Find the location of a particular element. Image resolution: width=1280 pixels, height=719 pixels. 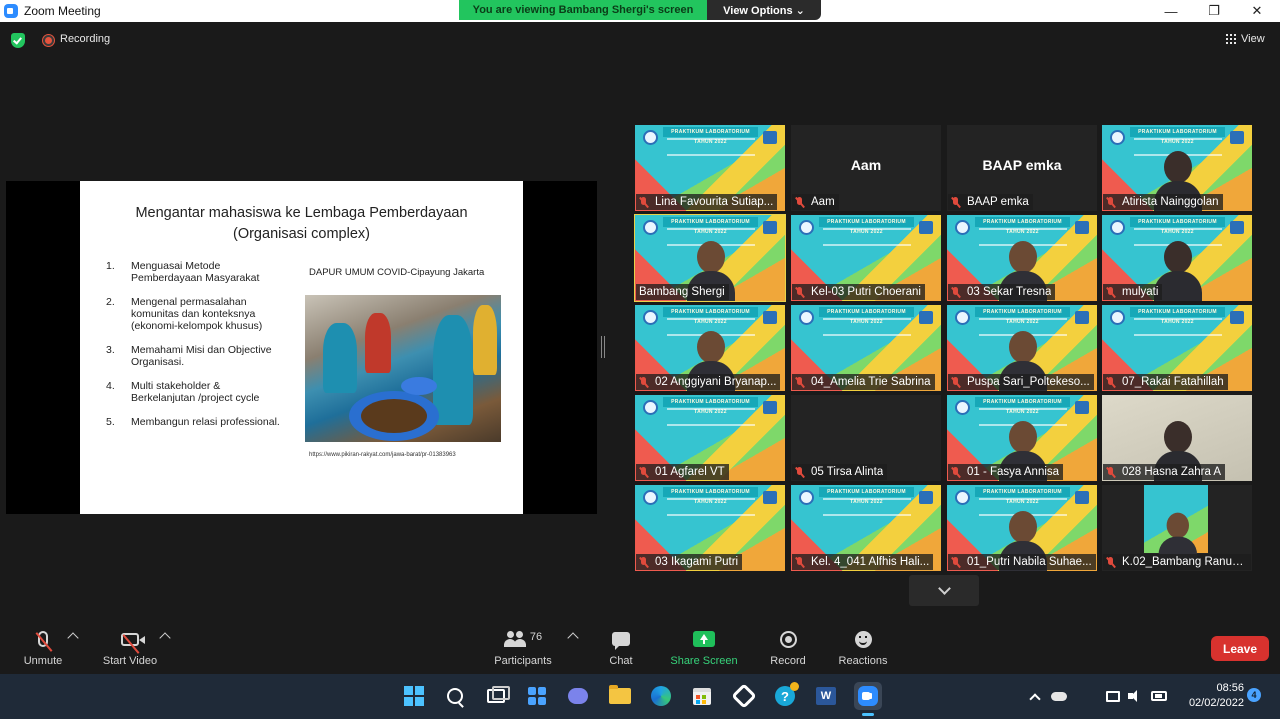

word-button: W is located at coordinates (826, 696).